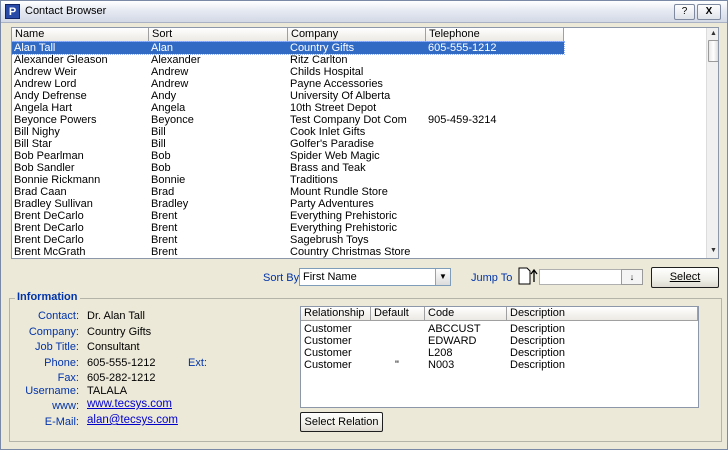 The height and width of the screenshot is (450, 728). Describe the element at coordinates (713, 250) in the screenshot. I see `scroll-down-icon: ▼` at that location.